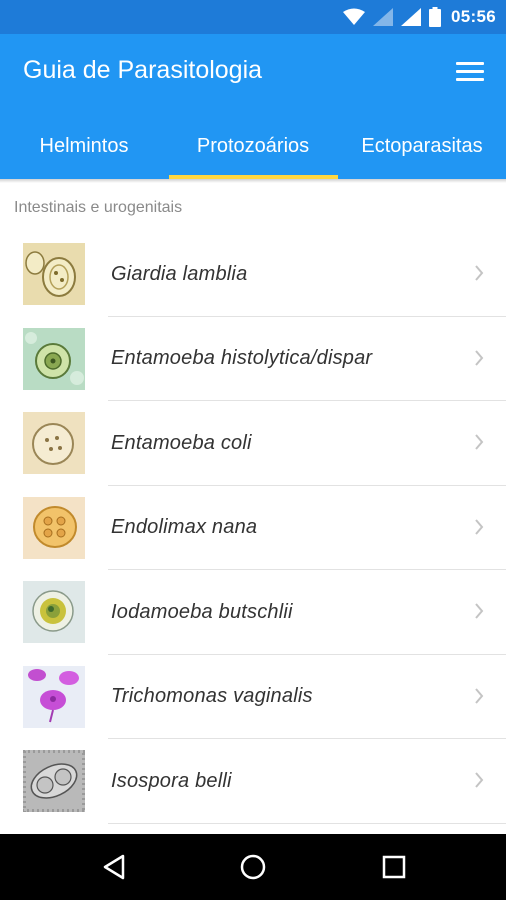 This screenshot has width=506, height=900. I want to click on item-name: Entamoeba coli, so click(181, 442).